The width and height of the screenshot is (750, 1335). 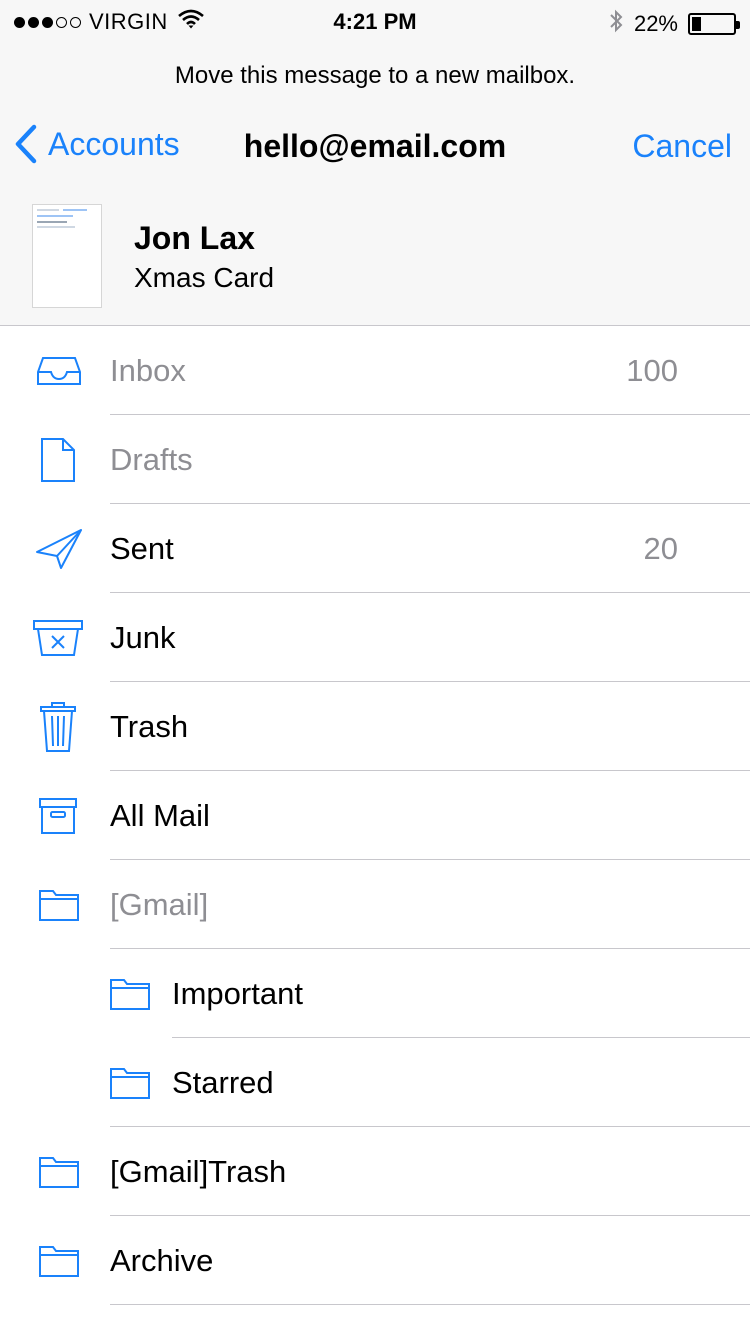 What do you see at coordinates (714, 24) in the screenshot?
I see `battery-icon` at bounding box center [714, 24].